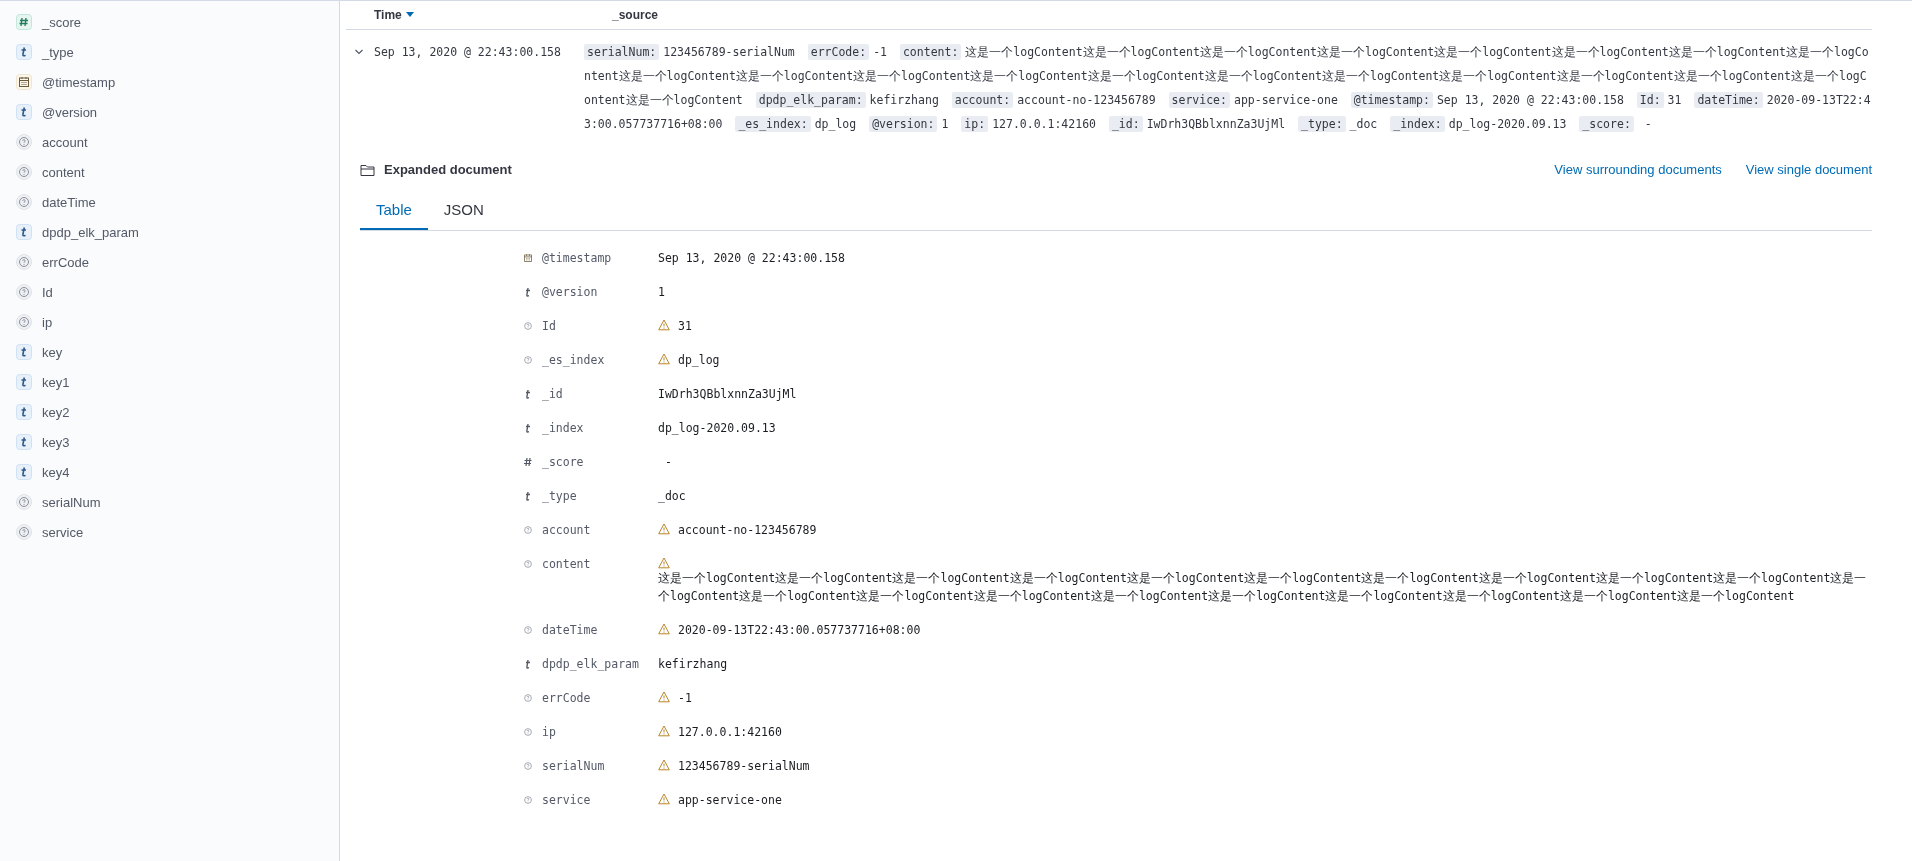 This screenshot has width=1912, height=861. What do you see at coordinates (169, 382) in the screenshot?
I see `field-list-item: key1` at bounding box center [169, 382].